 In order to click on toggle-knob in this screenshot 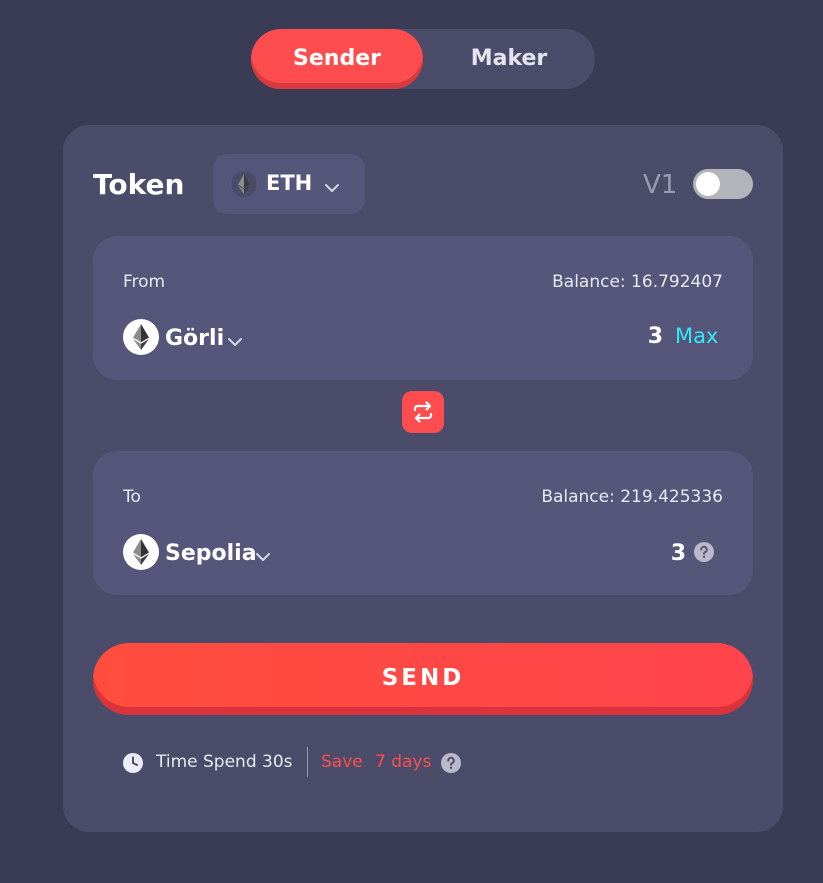, I will do `click(708, 184)`.